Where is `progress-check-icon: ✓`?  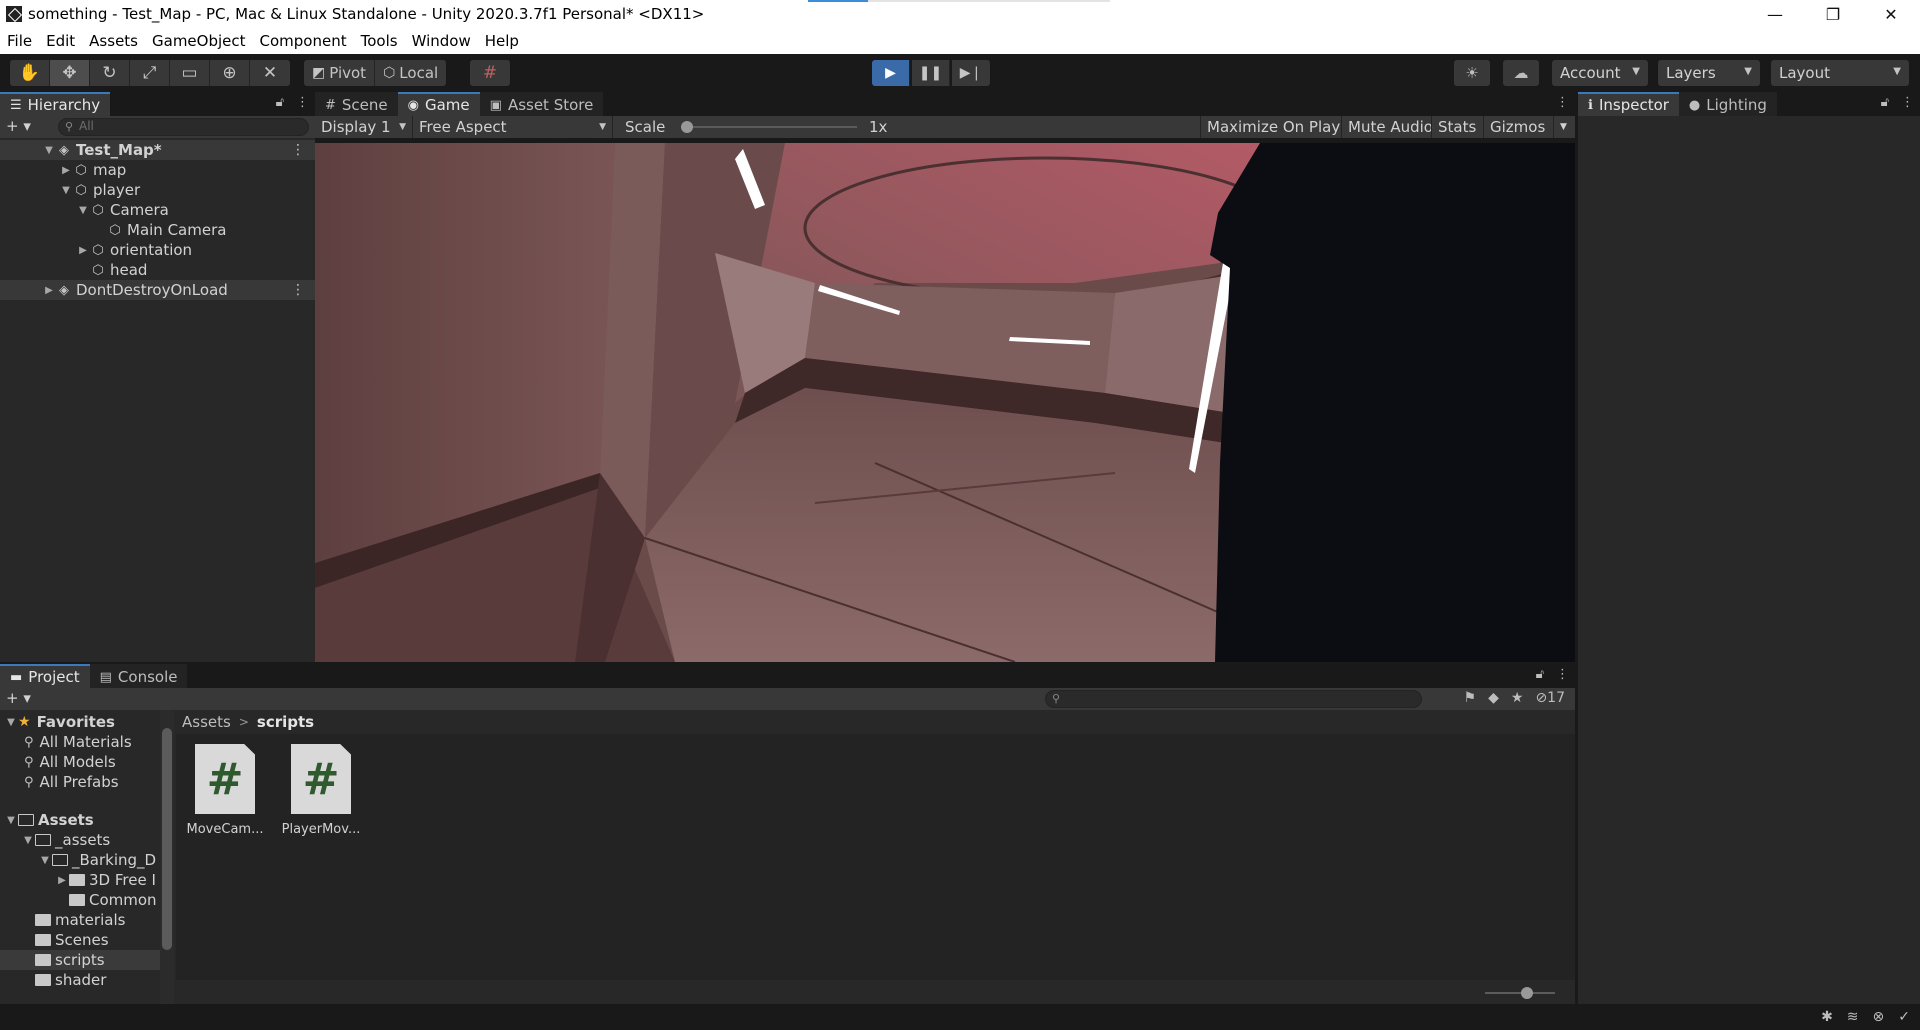
progress-check-icon: ✓ is located at coordinates (1904, 1017).